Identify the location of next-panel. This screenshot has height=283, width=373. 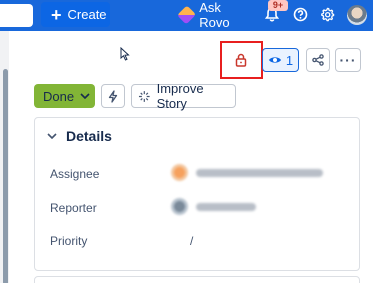
(197, 279).